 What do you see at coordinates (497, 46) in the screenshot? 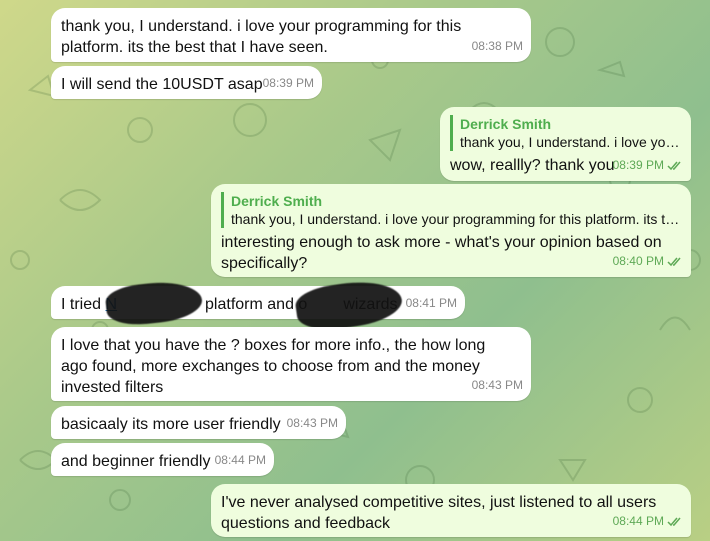
I see `message-timestamp: 08:38 PM` at bounding box center [497, 46].